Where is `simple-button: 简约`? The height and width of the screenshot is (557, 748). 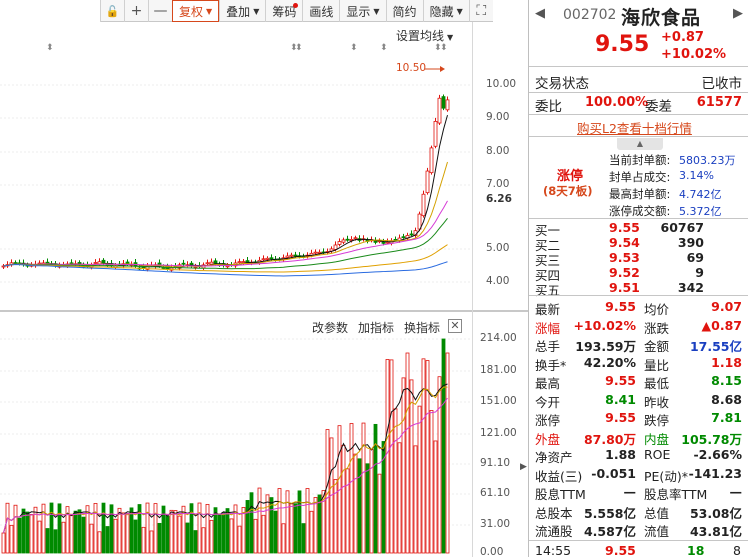 simple-button: 简约 is located at coordinates (404, 11).